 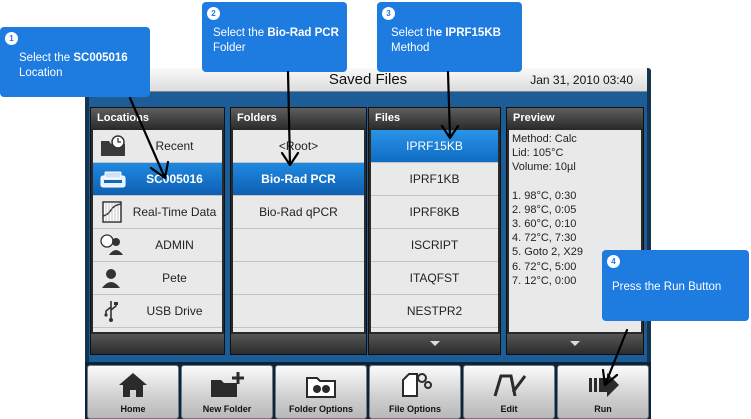 What do you see at coordinates (112, 212) in the screenshot?
I see `realtime-data-icon` at bounding box center [112, 212].